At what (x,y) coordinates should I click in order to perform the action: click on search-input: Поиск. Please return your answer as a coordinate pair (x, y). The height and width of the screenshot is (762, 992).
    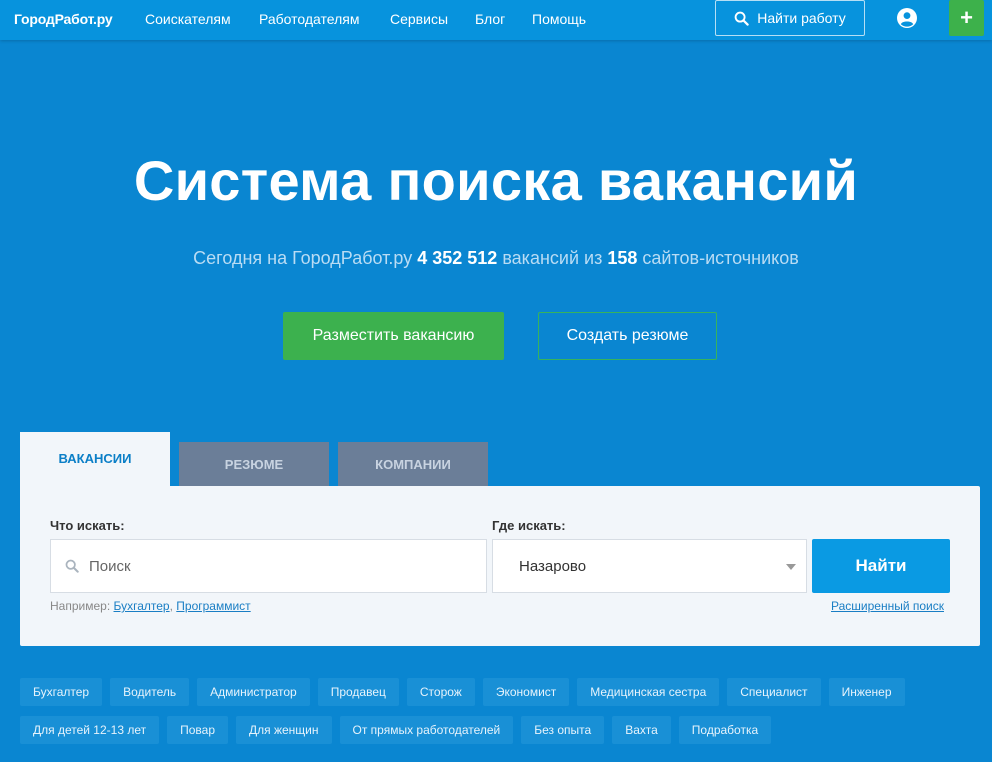
    Looking at the image, I should click on (268, 566).